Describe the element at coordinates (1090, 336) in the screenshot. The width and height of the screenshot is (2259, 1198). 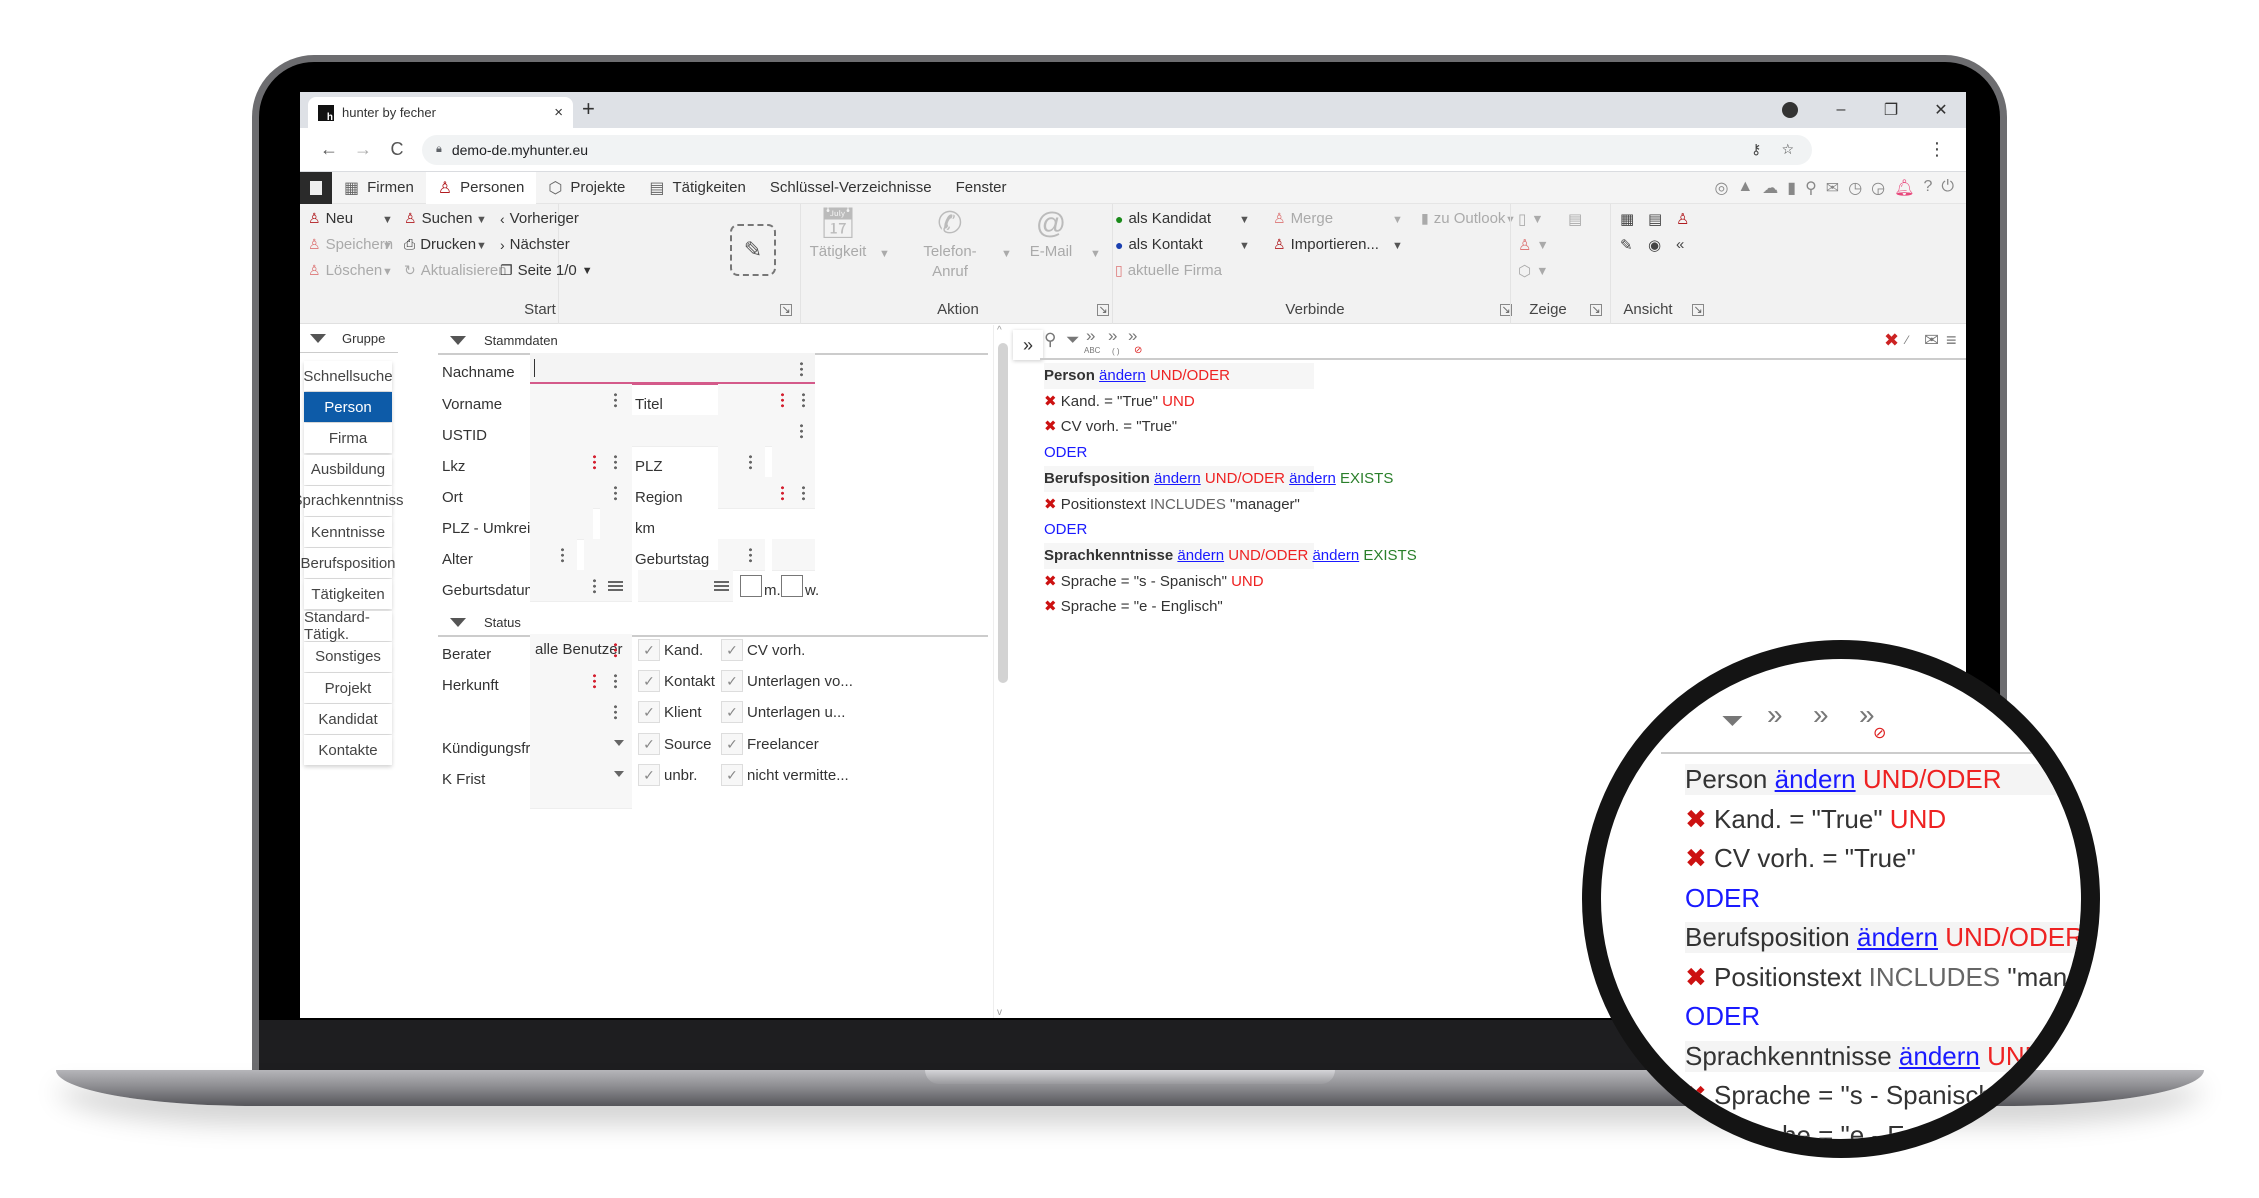
I see `abc-icon: »` at that location.